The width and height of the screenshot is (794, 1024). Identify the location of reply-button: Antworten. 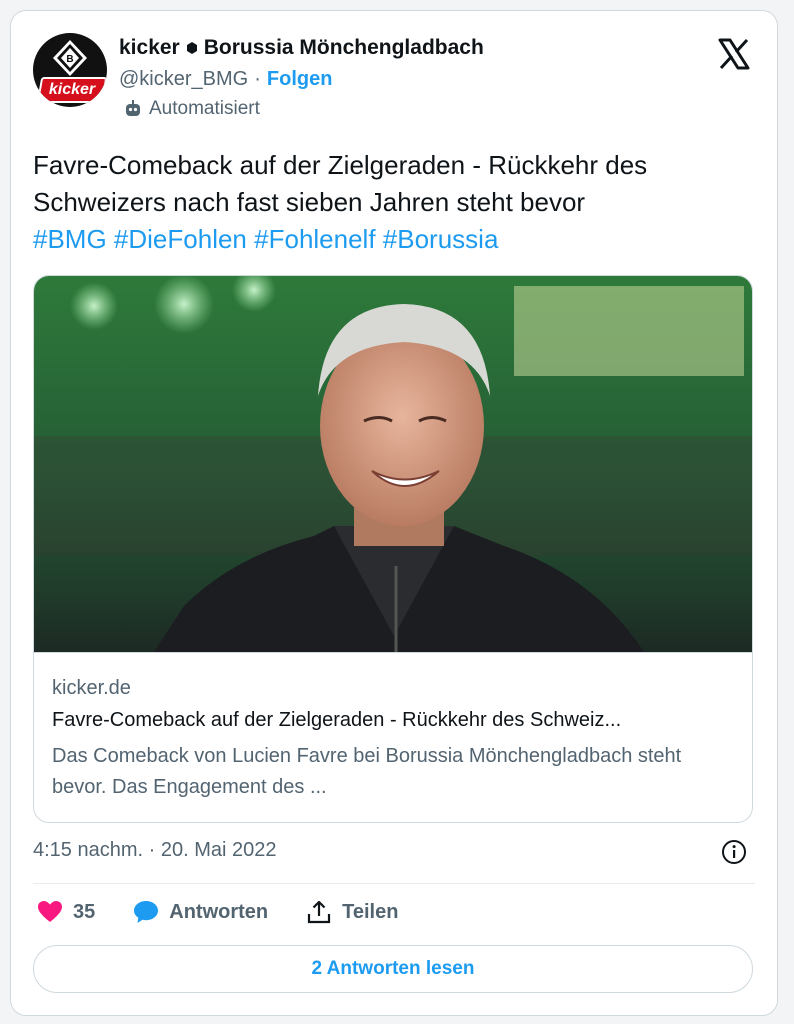
(200, 912).